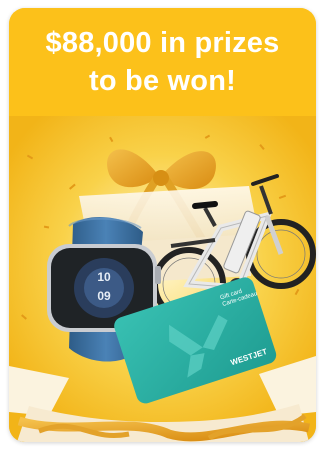 This screenshot has height=450, width=325. What do you see at coordinates (162, 43) in the screenshot?
I see `headline-line-1: $88,000 in prizes` at bounding box center [162, 43].